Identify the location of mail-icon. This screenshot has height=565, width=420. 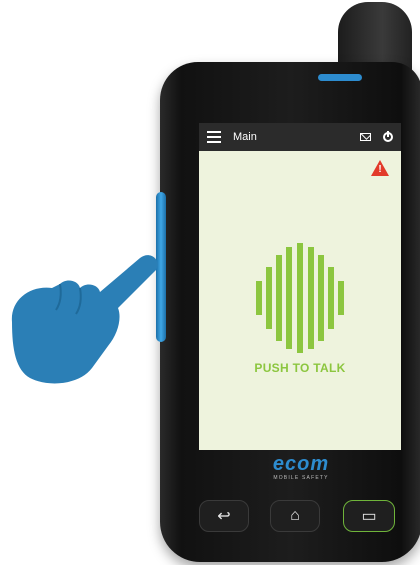
(365, 137).